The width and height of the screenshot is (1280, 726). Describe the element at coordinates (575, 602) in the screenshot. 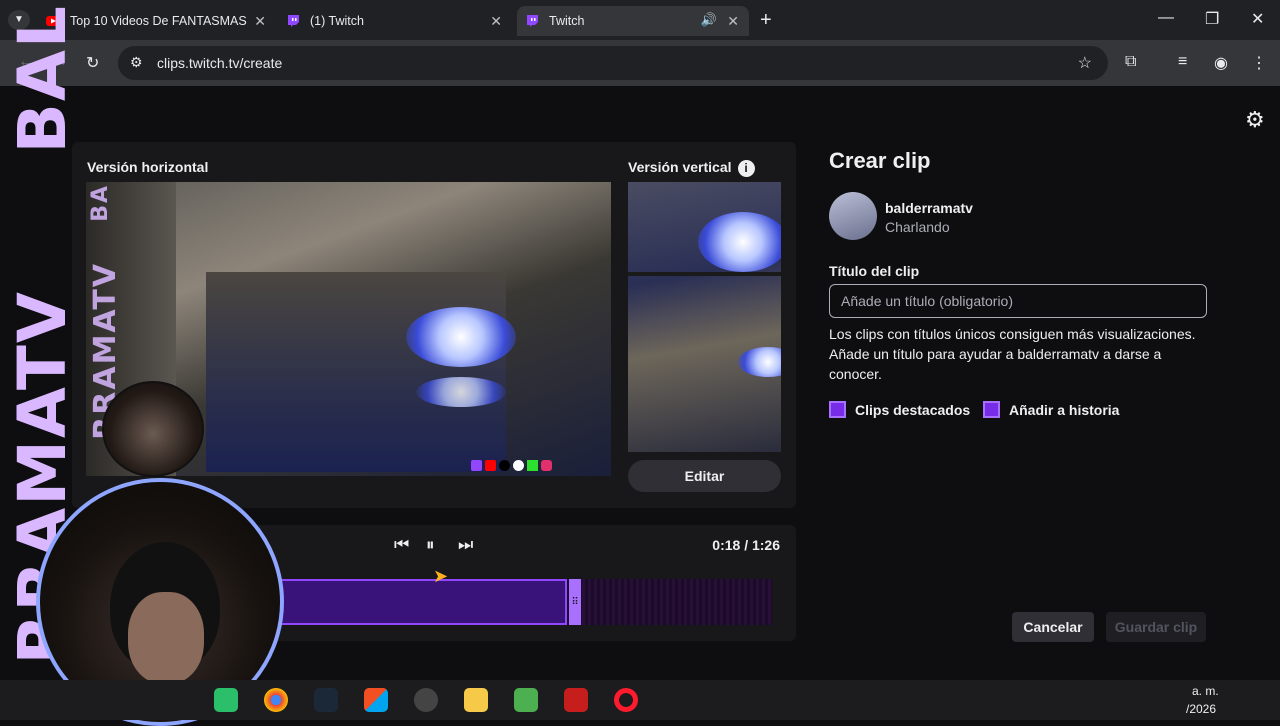

I see `selection-handle: ⠿` at that location.